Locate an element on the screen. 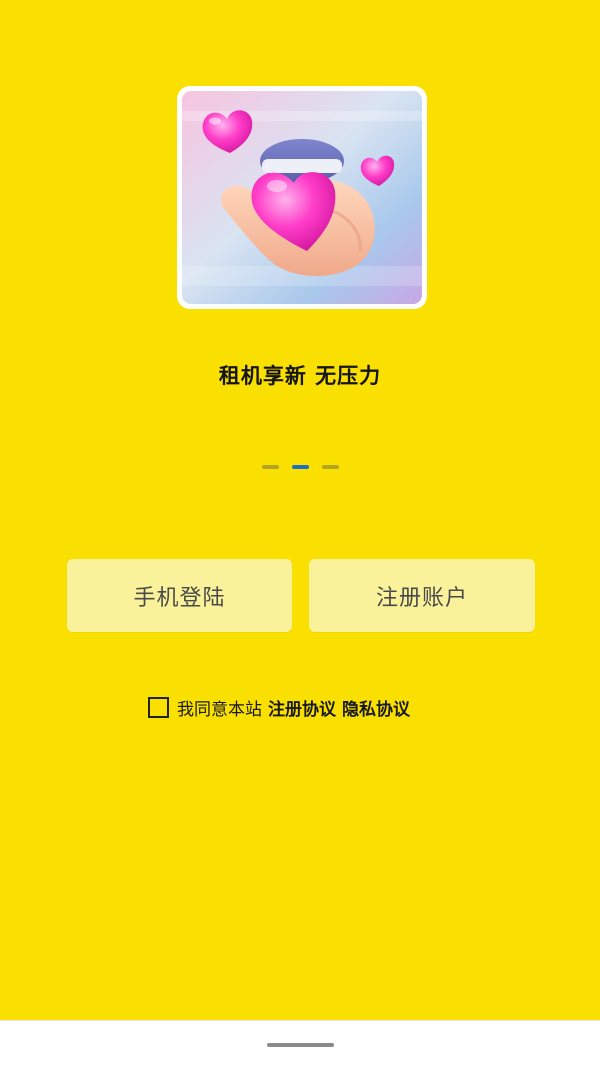  privacy-policy-link: 隐私协议 is located at coordinates (376, 707).